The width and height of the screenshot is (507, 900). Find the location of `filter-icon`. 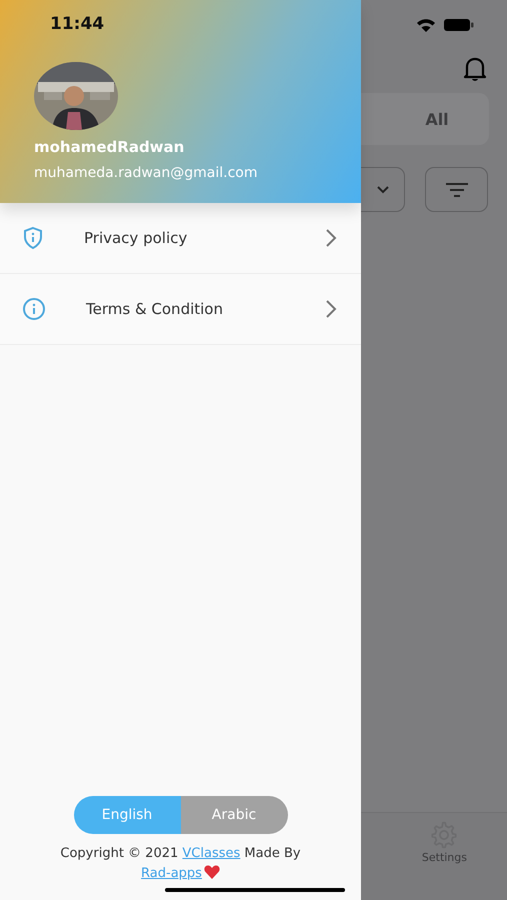

filter-icon is located at coordinates (457, 189).